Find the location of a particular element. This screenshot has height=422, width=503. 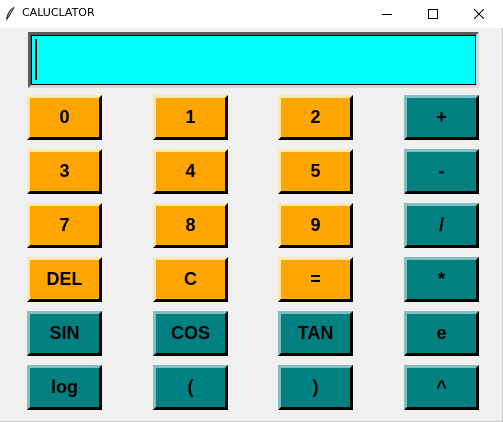

subtract-button: - is located at coordinates (441, 171).